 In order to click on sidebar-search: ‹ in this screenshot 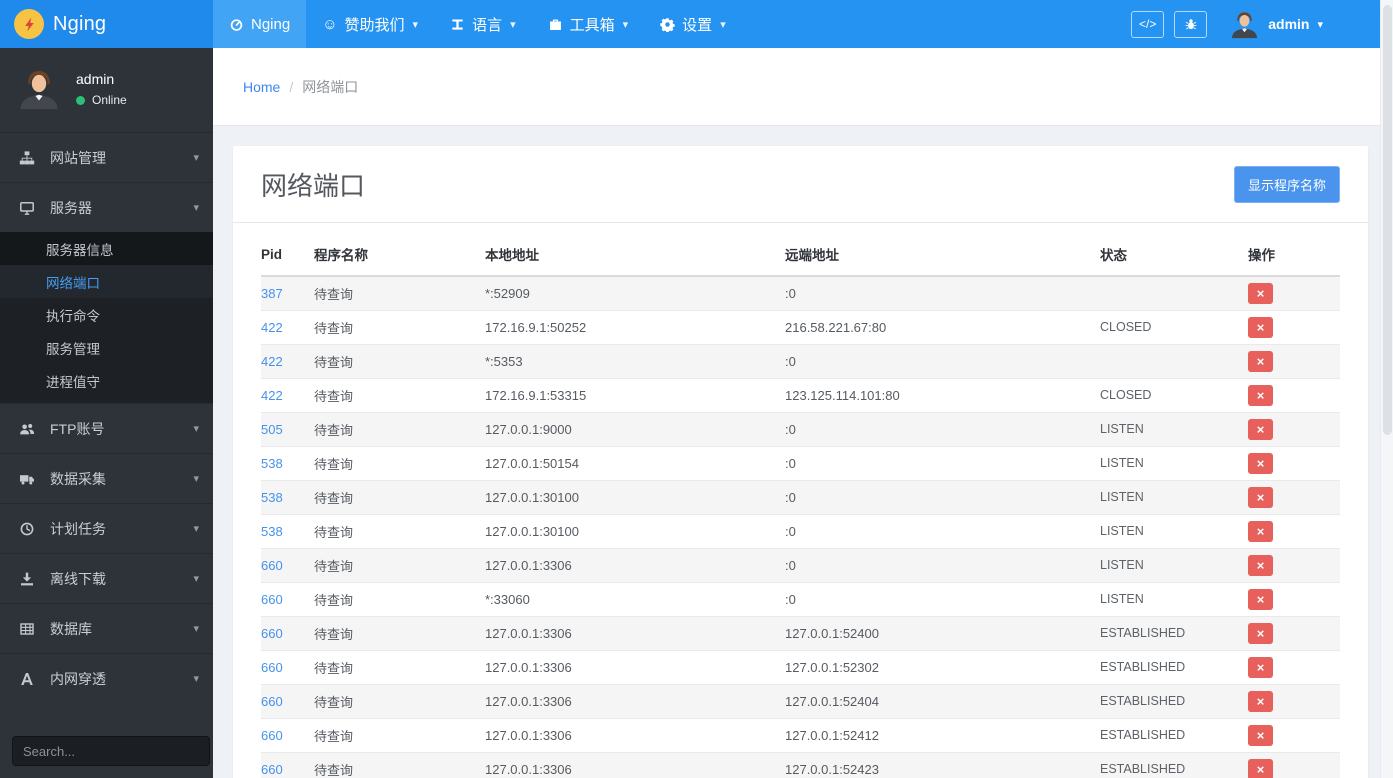, I will do `click(113, 752)`.